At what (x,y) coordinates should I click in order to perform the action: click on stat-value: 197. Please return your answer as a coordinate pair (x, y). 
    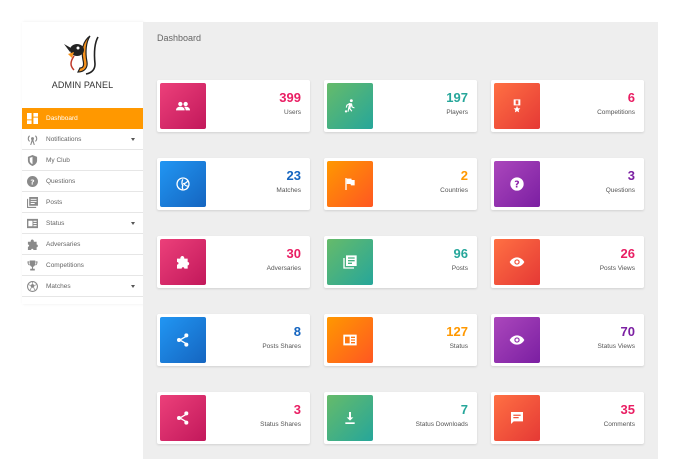
    Looking at the image, I should click on (457, 97).